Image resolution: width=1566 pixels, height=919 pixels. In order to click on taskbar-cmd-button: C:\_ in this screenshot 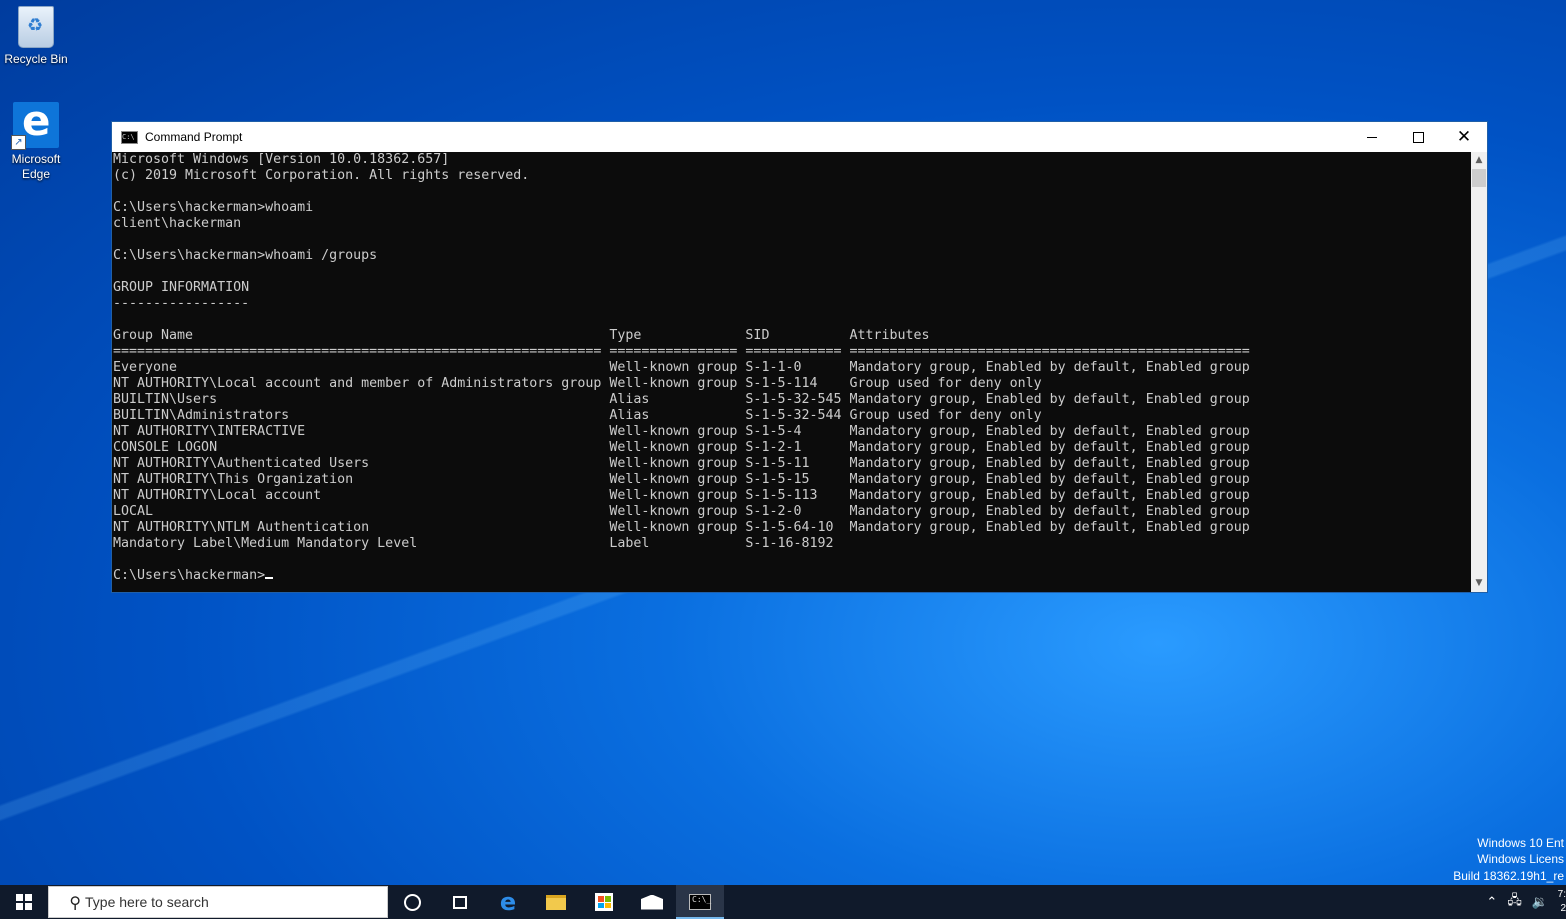, I will do `click(700, 902)`.